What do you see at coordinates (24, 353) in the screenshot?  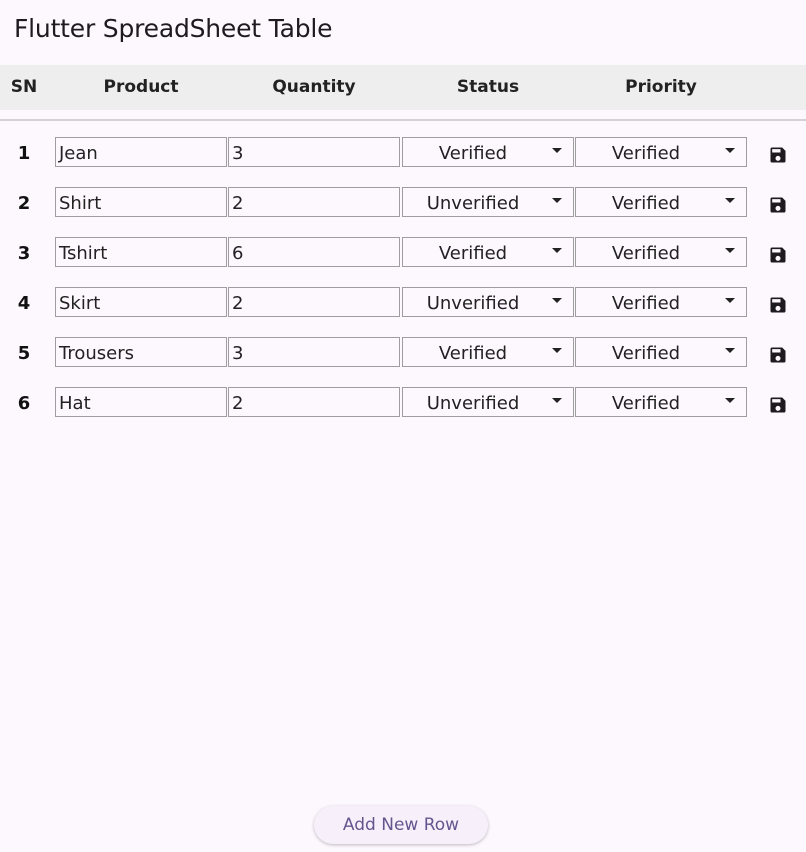 I see `row-sn: 5` at bounding box center [24, 353].